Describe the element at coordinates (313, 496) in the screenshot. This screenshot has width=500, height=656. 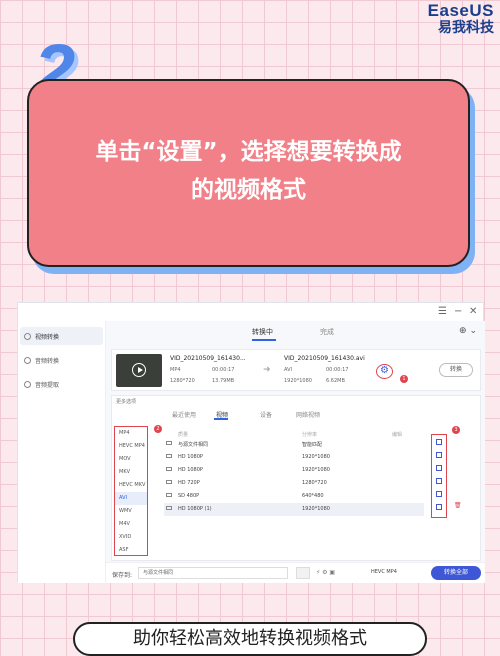
I see `row-resolution: 640*480` at that location.